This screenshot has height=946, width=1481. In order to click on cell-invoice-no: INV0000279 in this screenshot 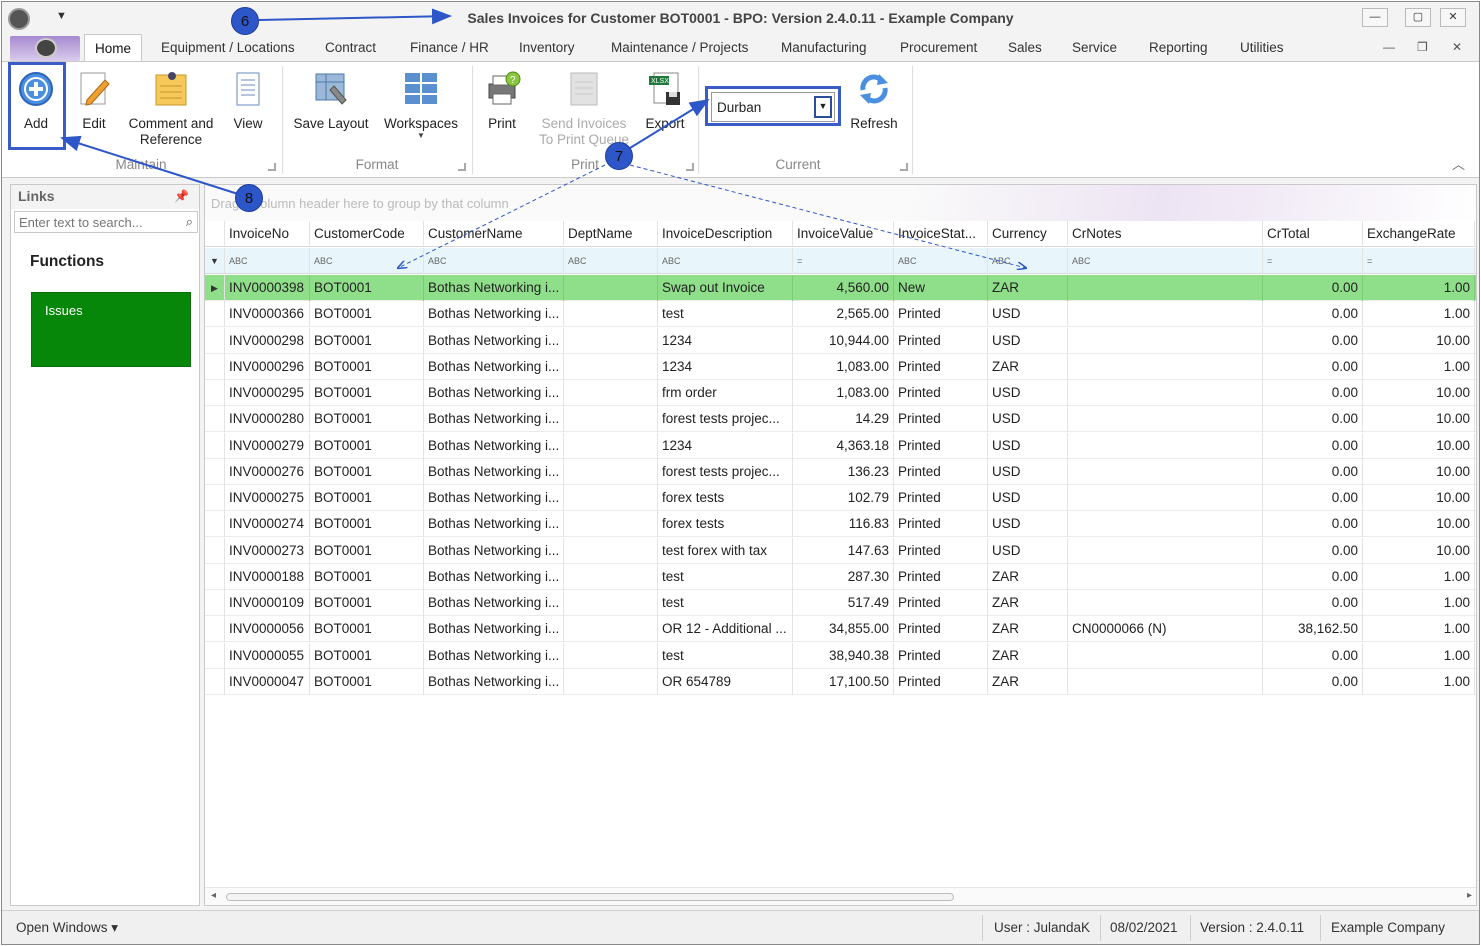, I will do `click(267, 445)`.